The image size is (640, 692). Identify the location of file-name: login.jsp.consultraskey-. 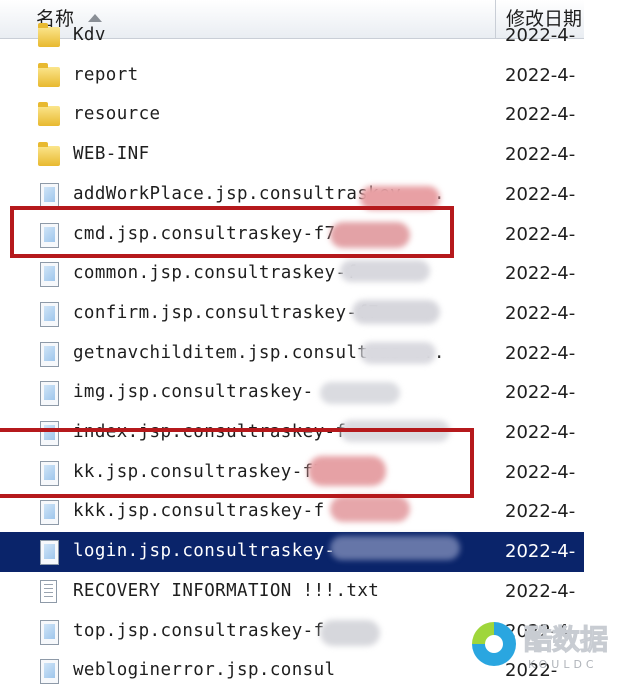
(204, 551).